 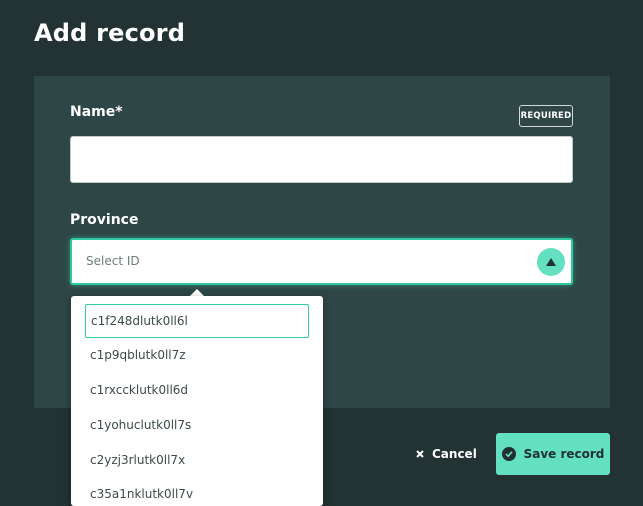 I want to click on save-record-label: Save record, so click(x=564, y=454).